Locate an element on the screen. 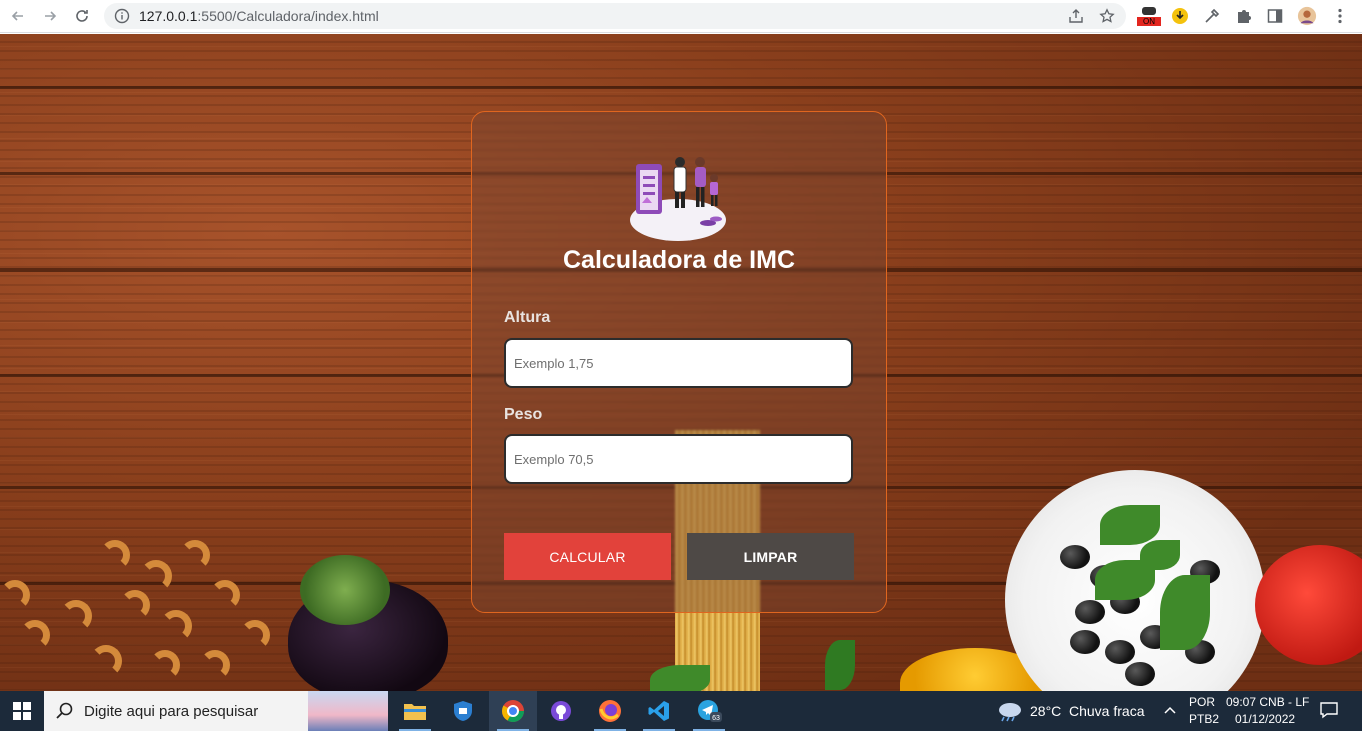 Image resolution: width=1362 pixels, height=731 pixels. reload-icon is located at coordinates (82, 16).